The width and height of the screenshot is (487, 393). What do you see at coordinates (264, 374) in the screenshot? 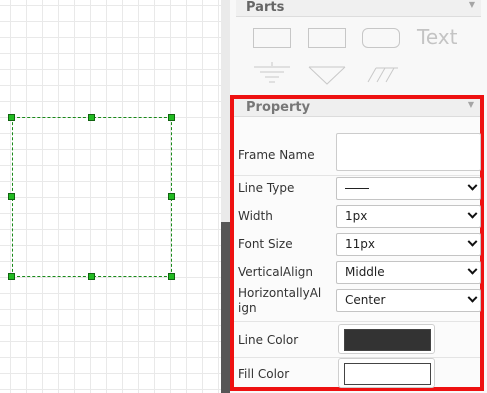
I see `fill-color-label: Fill Color` at bounding box center [264, 374].